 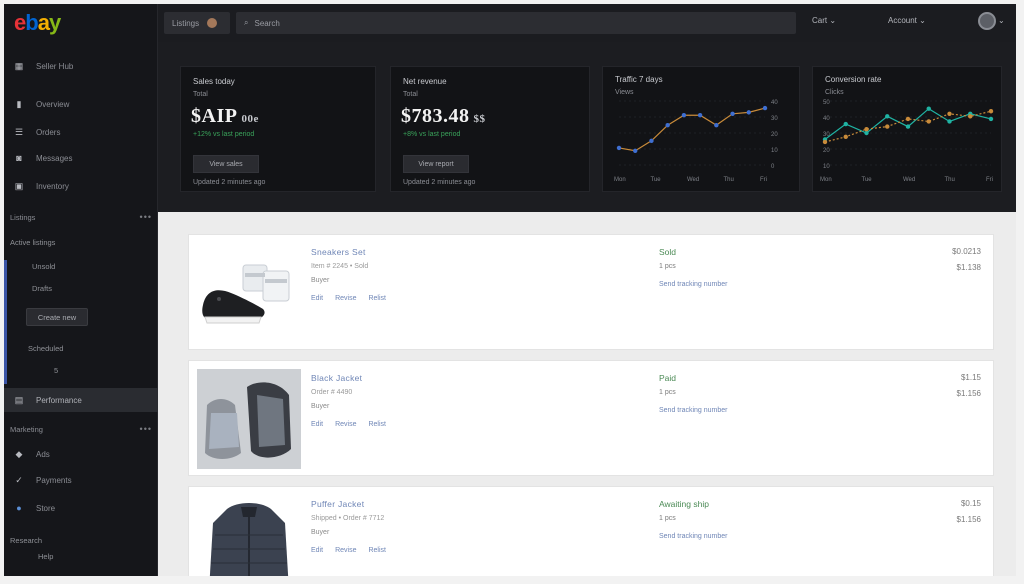 I want to click on traffic-line-chart: 40 30 20 10 0 Mon Tue Wed Thu Fri, so click(x=702, y=130).